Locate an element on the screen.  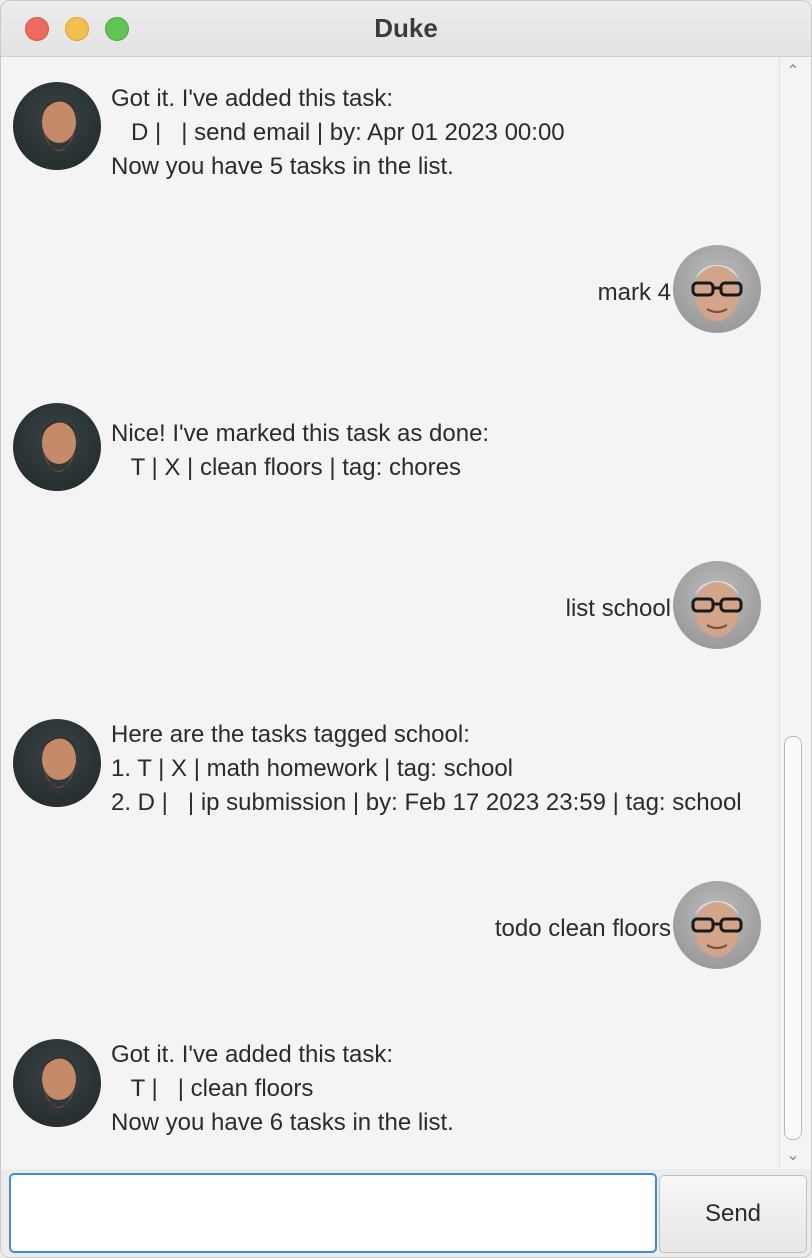
user-message: mark 4 is located at coordinates (634, 292).